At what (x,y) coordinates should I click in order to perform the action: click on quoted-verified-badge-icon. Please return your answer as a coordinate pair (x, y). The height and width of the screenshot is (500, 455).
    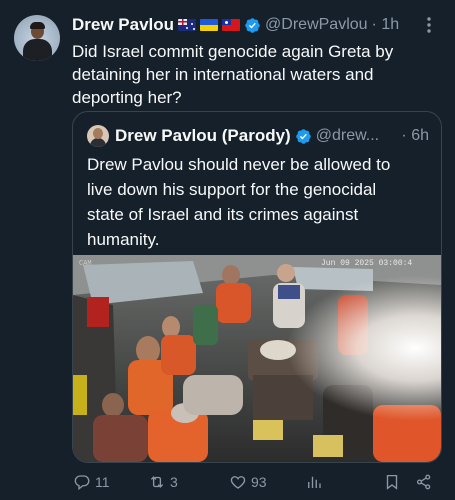
    Looking at the image, I should click on (303, 136).